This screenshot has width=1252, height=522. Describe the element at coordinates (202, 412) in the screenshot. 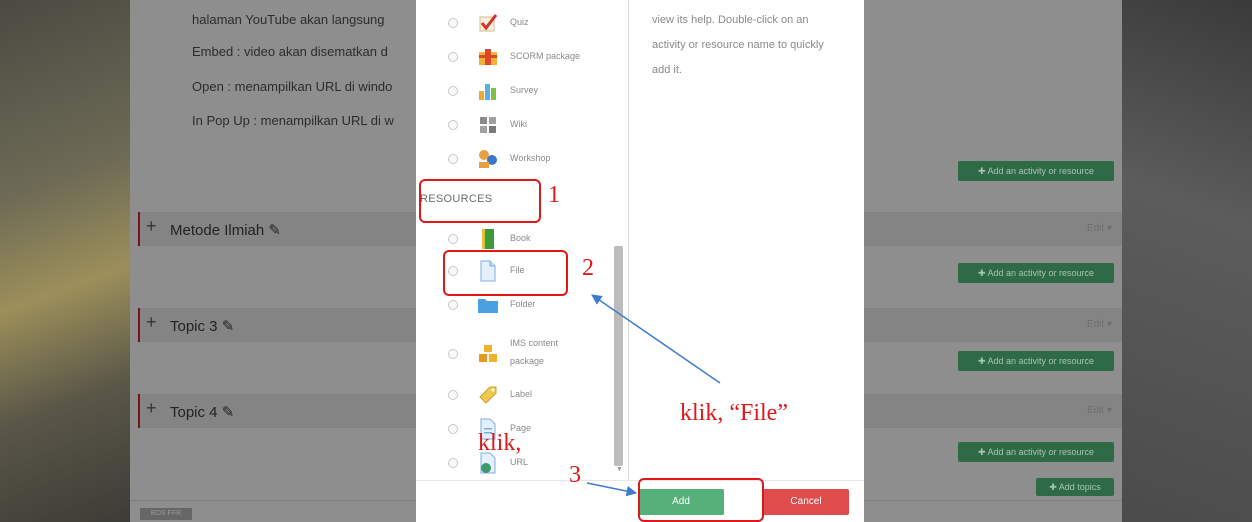

I see `topic-title: Topic 4 ✎` at that location.